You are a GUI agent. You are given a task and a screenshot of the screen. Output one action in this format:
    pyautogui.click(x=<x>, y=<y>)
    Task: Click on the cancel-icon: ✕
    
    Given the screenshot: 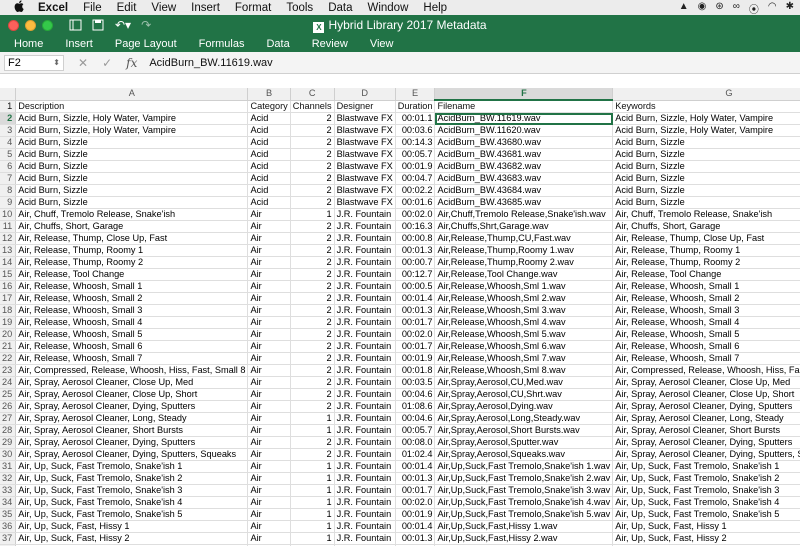 What is the action you would take?
    pyautogui.click(x=83, y=63)
    